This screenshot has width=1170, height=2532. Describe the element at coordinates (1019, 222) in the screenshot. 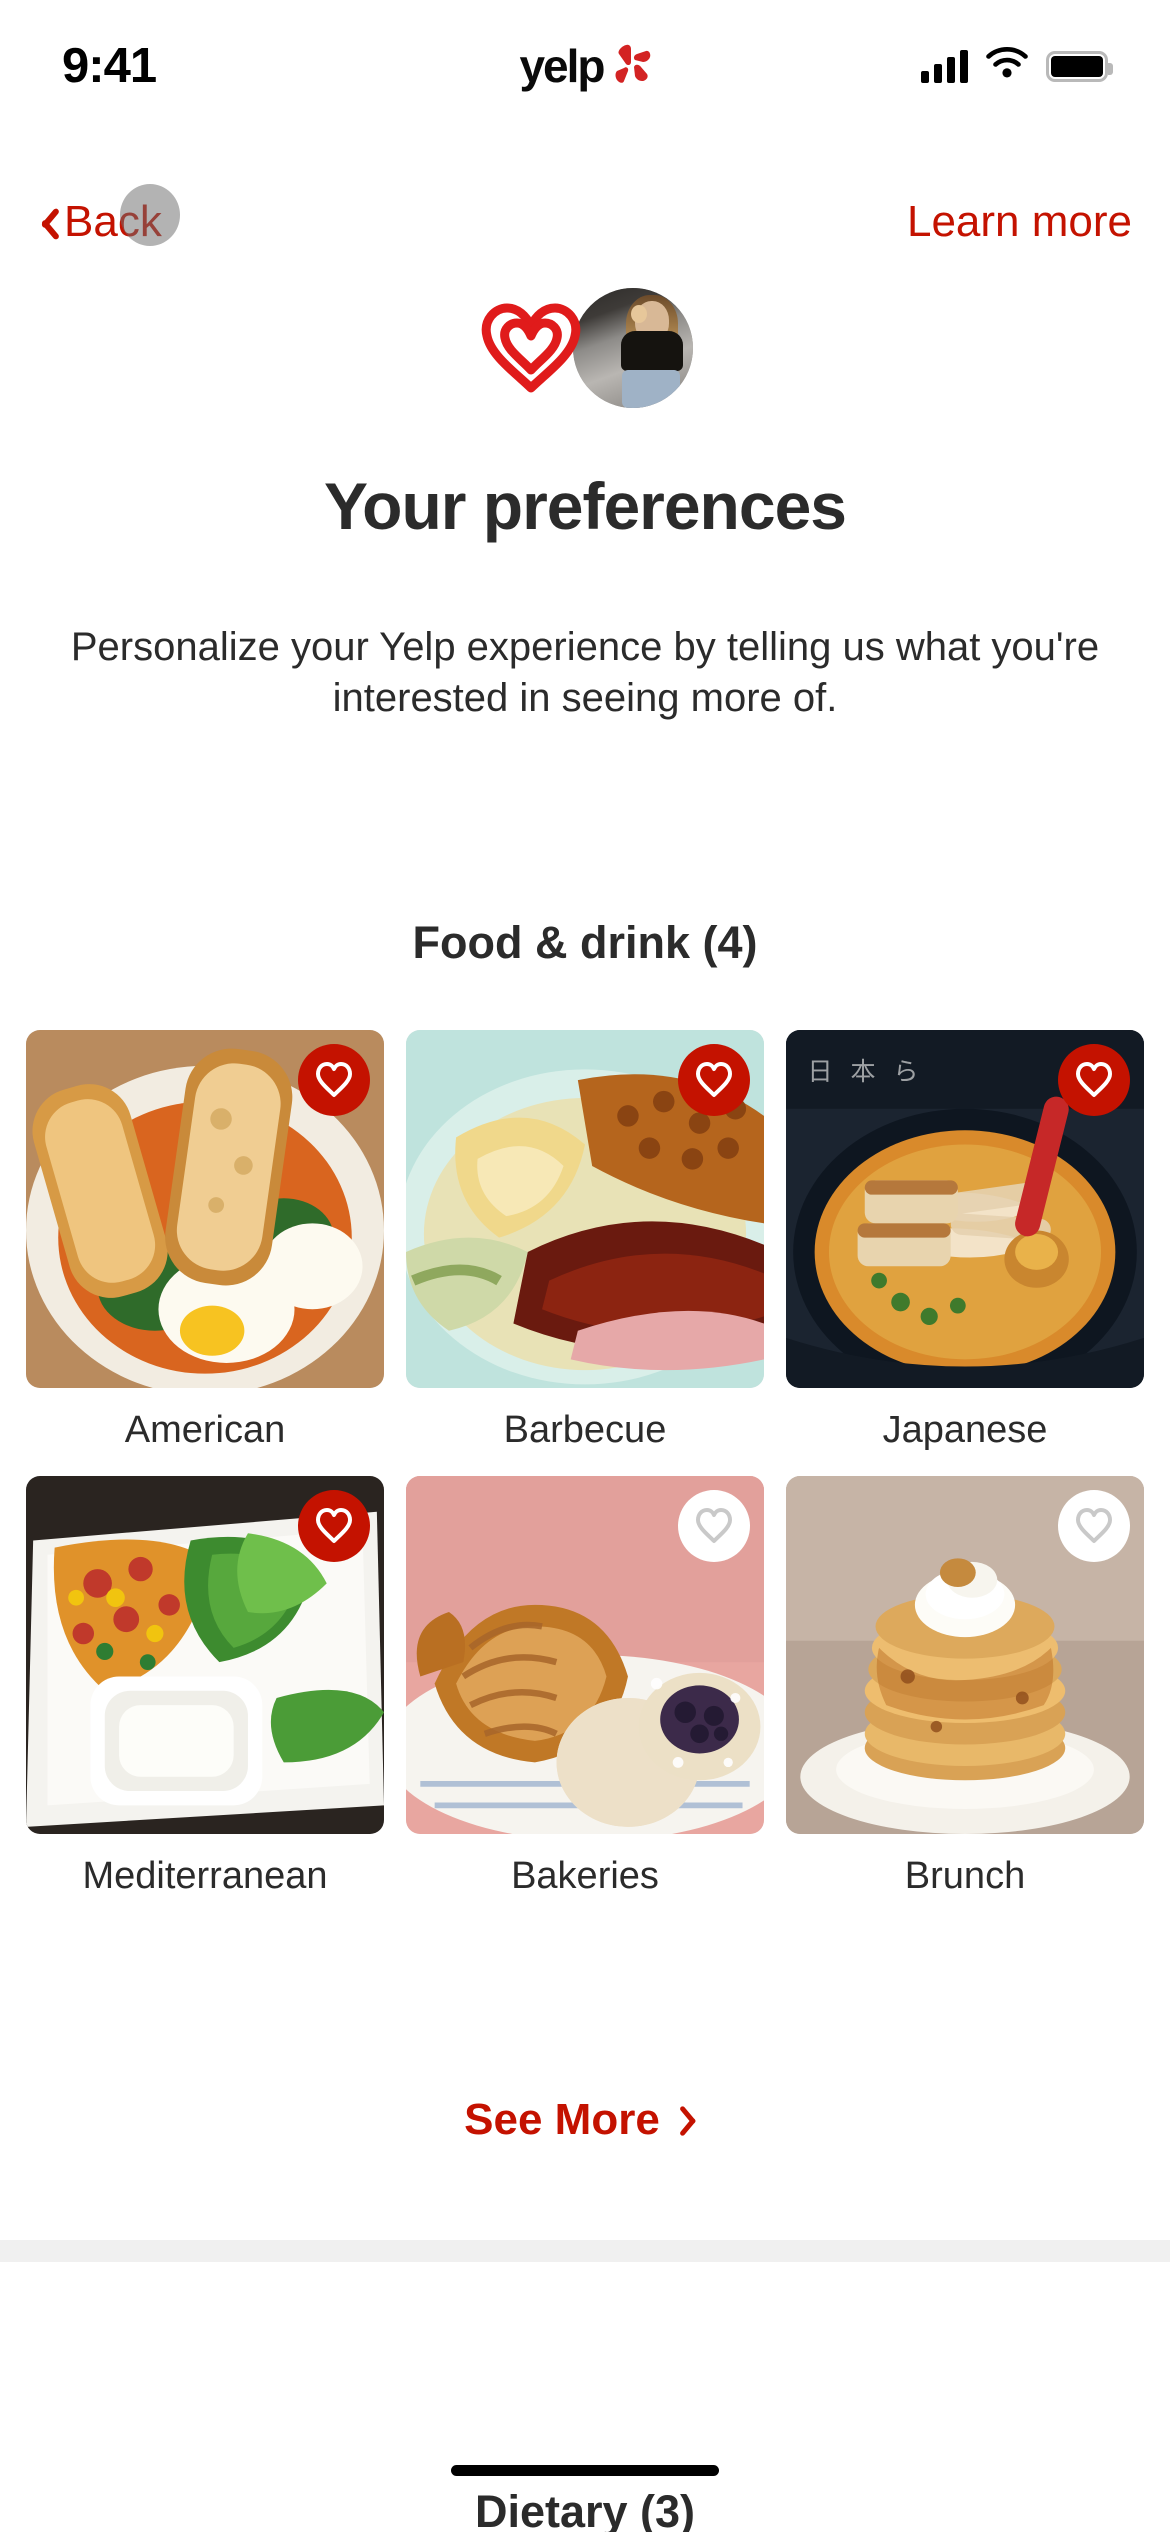

I see `learn-more-link: Learn more` at that location.